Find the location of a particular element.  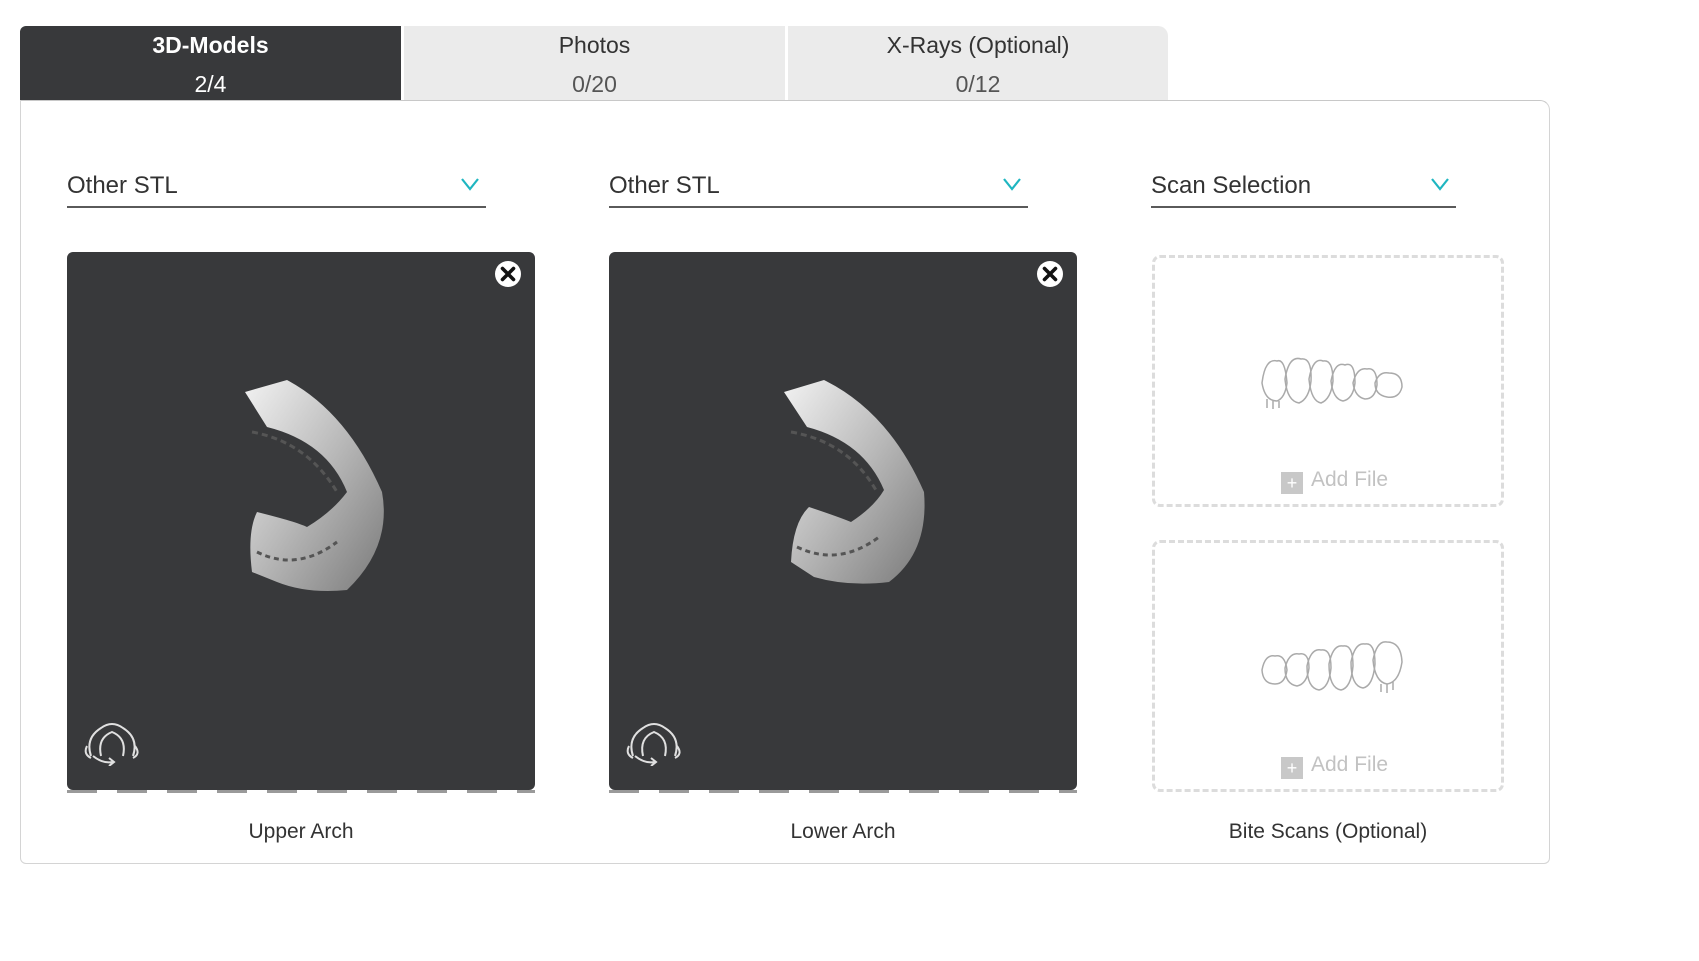

tab-count: 0/20 is located at coordinates (594, 84).